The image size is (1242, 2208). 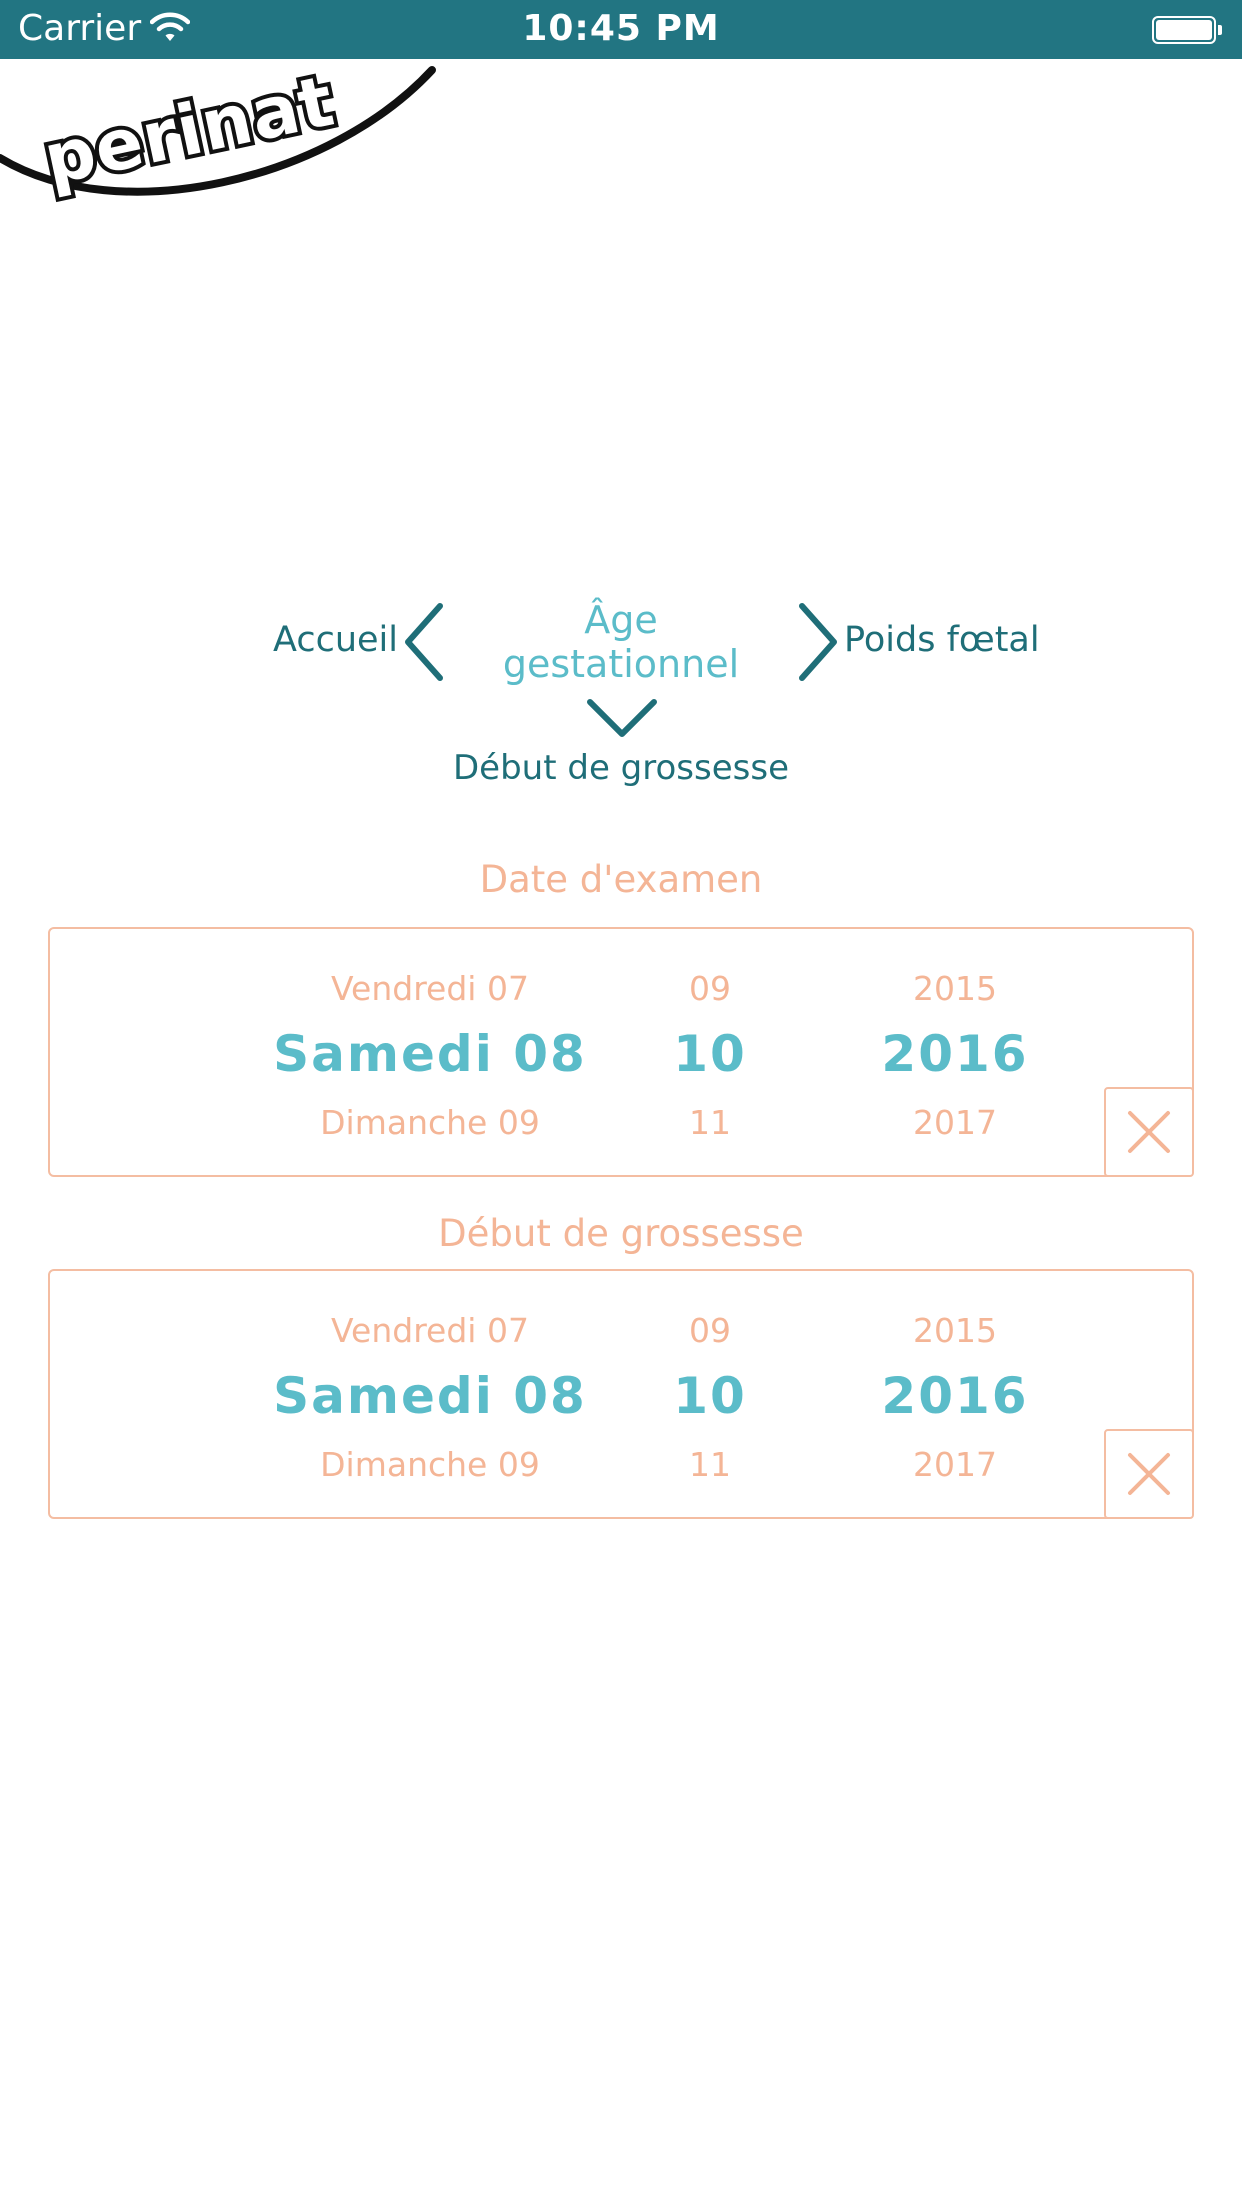 I want to click on exam-date-title: Date d'examen, so click(x=621, y=879).